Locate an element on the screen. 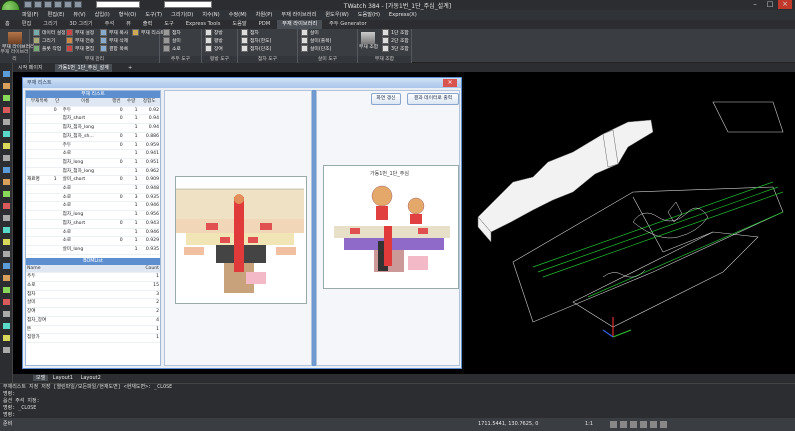 The width and height of the screenshot is (795, 431). undo-icon is located at coordinates (68, 4).